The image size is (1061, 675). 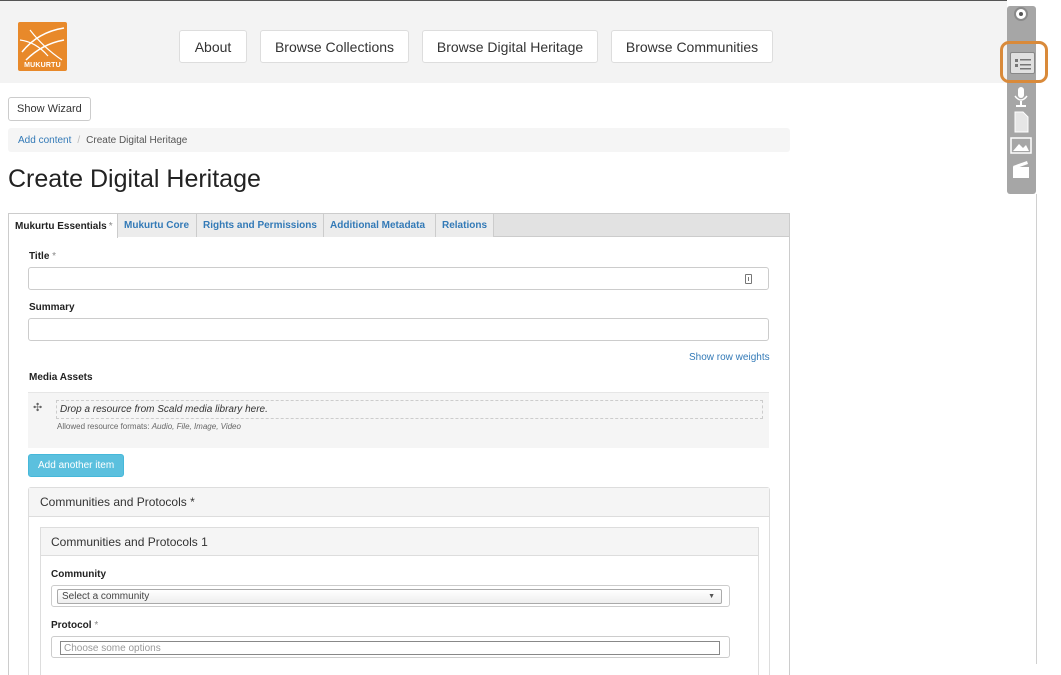 I want to click on chevron-down-icon: ▼, so click(x=711, y=596).